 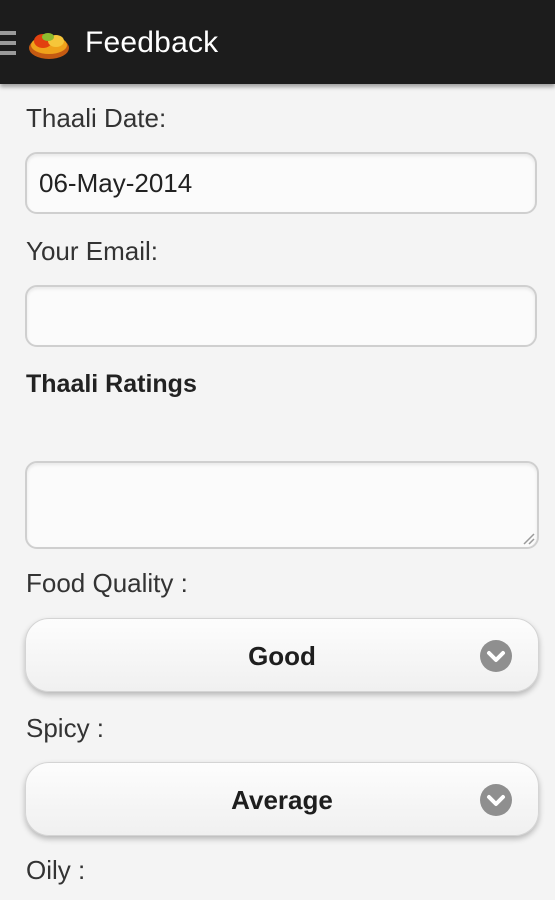 What do you see at coordinates (152, 42) in the screenshot?
I see `page-title: Feedback` at bounding box center [152, 42].